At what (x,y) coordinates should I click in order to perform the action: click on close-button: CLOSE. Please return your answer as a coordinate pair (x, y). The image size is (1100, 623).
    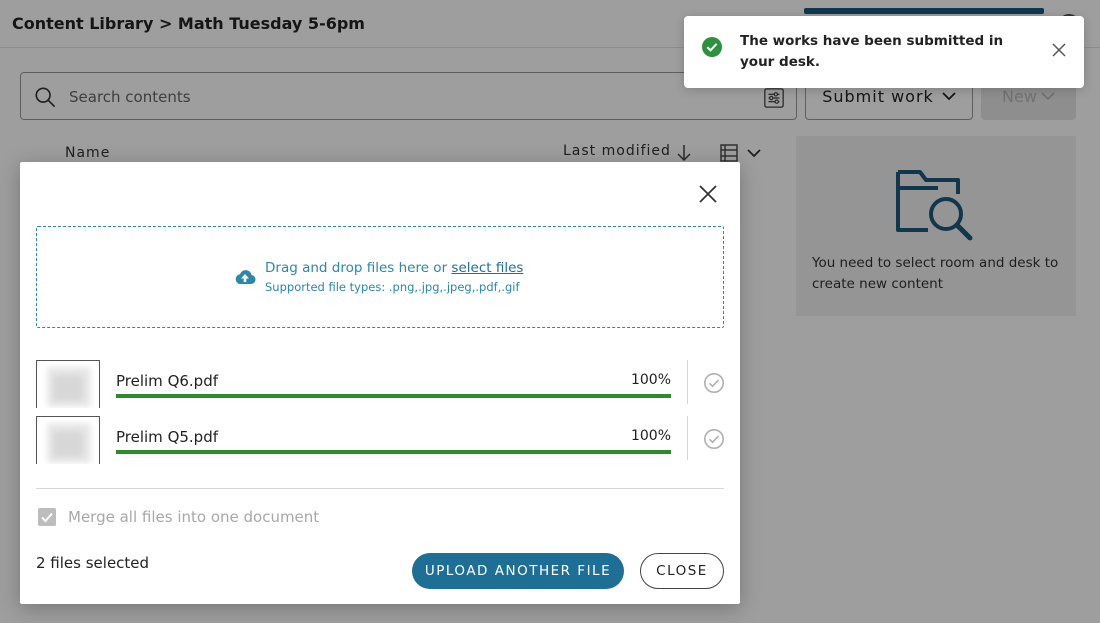
    Looking at the image, I should click on (682, 571).